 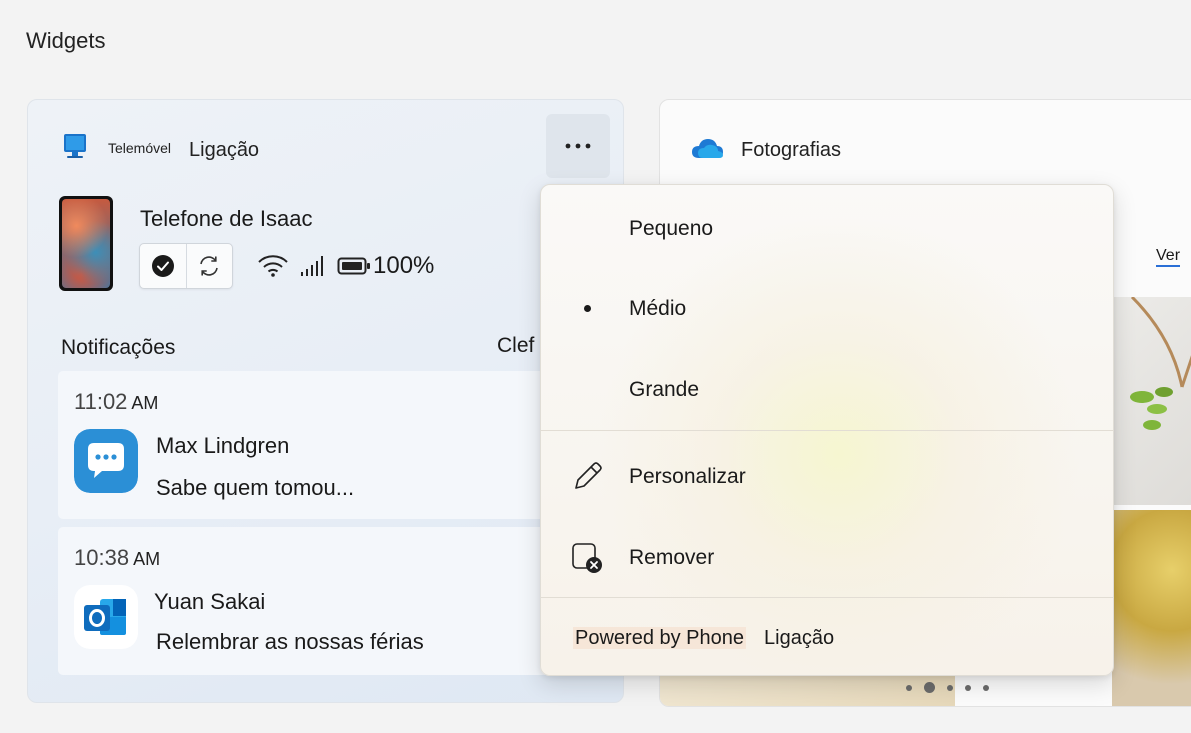 I want to click on menu-item-label: Grande, so click(x=664, y=389).